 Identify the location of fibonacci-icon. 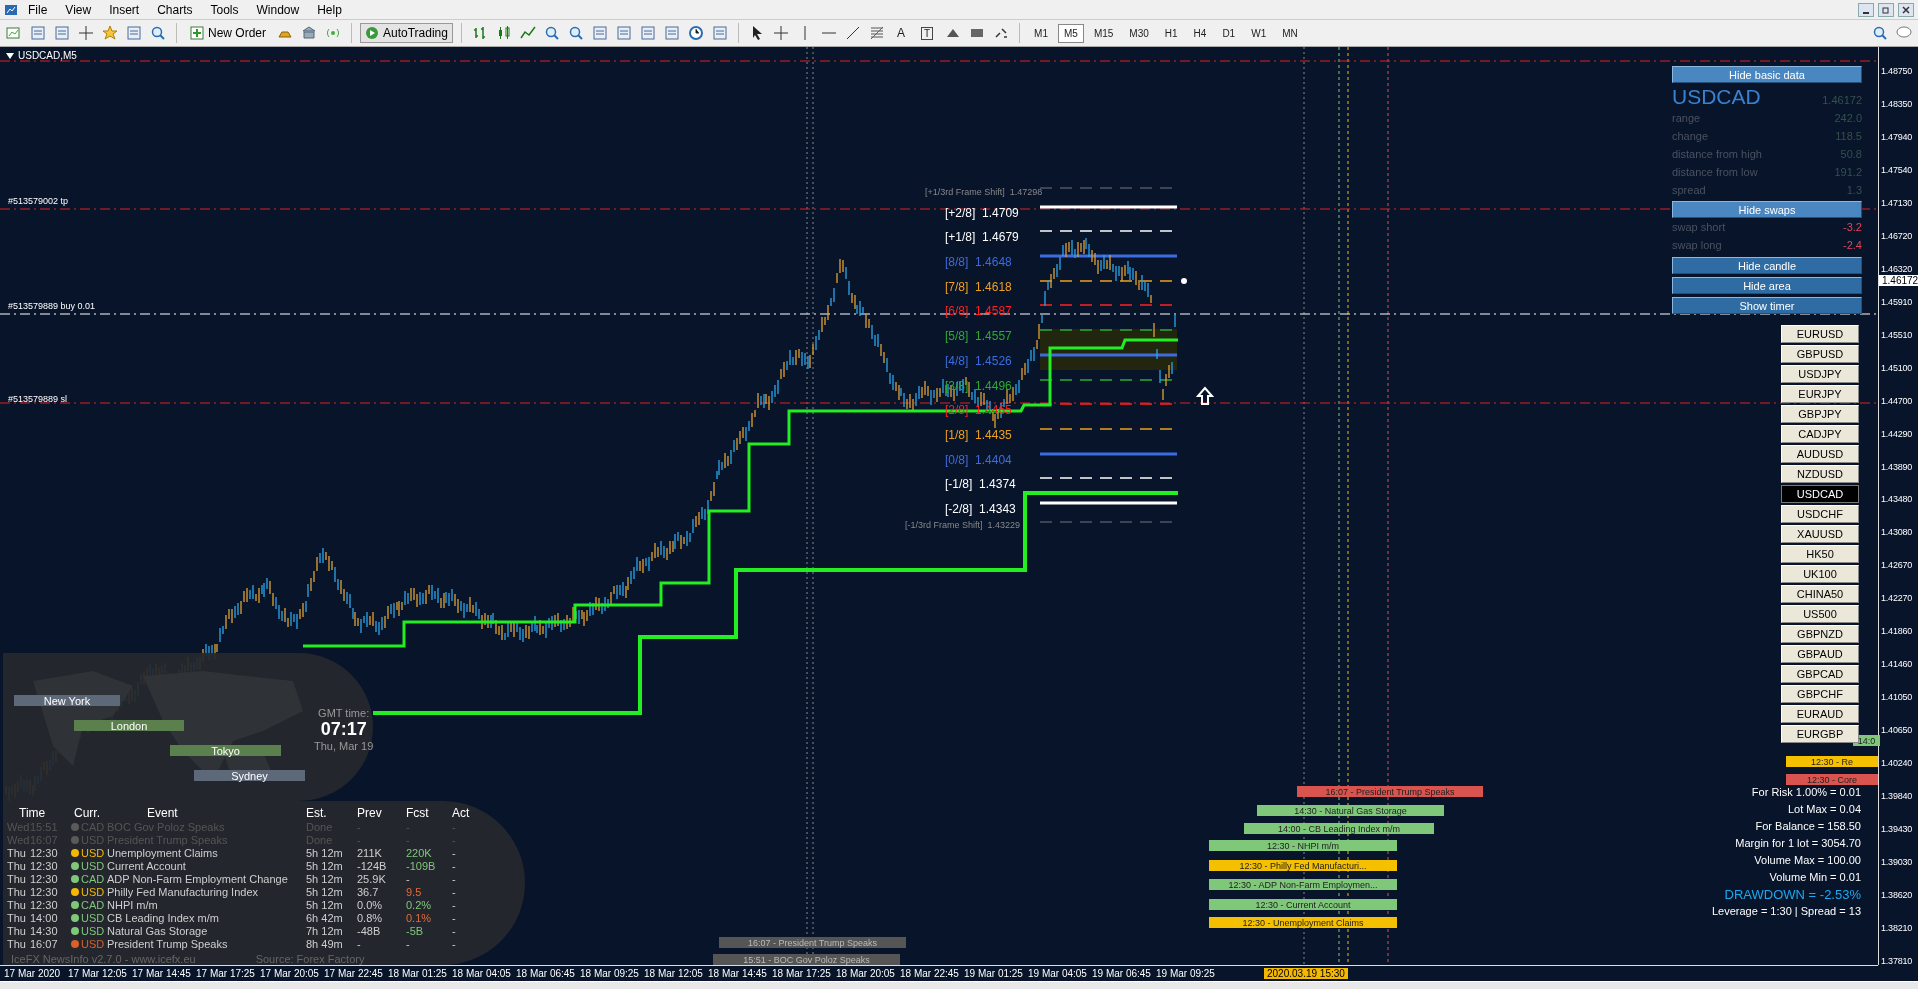
(876, 33).